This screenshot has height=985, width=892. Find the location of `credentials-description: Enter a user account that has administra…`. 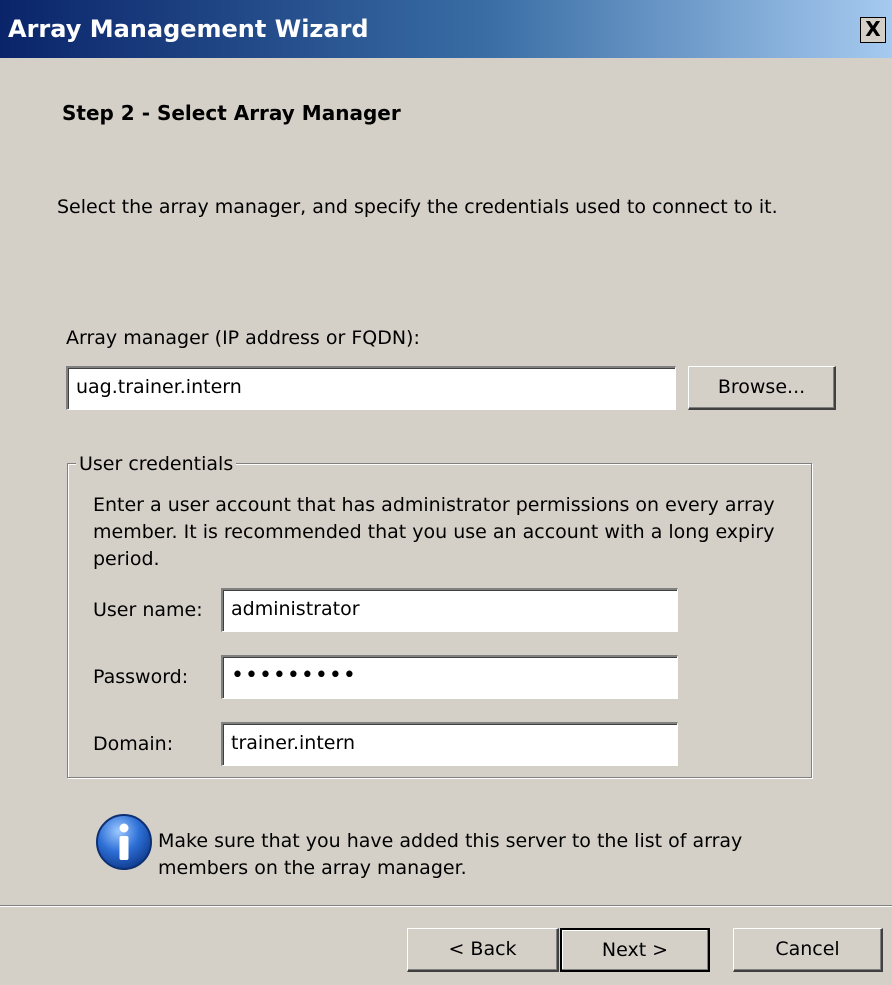

credentials-description: Enter a user account that has administra… is located at coordinates (434, 532).